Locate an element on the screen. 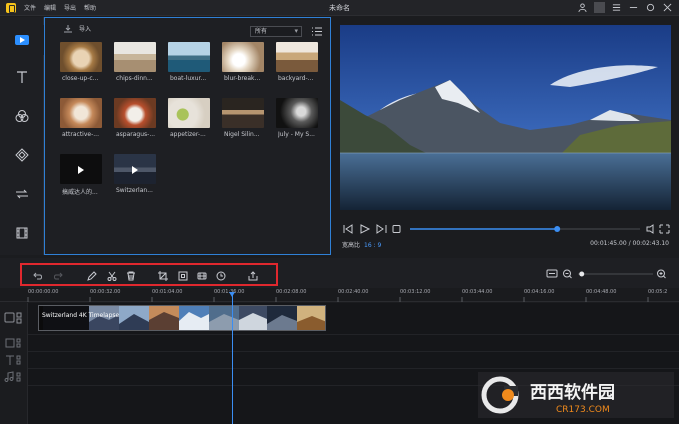 Image resolution: width=679 pixels, height=424 pixels. music-track-header is located at coordinates (14, 377).